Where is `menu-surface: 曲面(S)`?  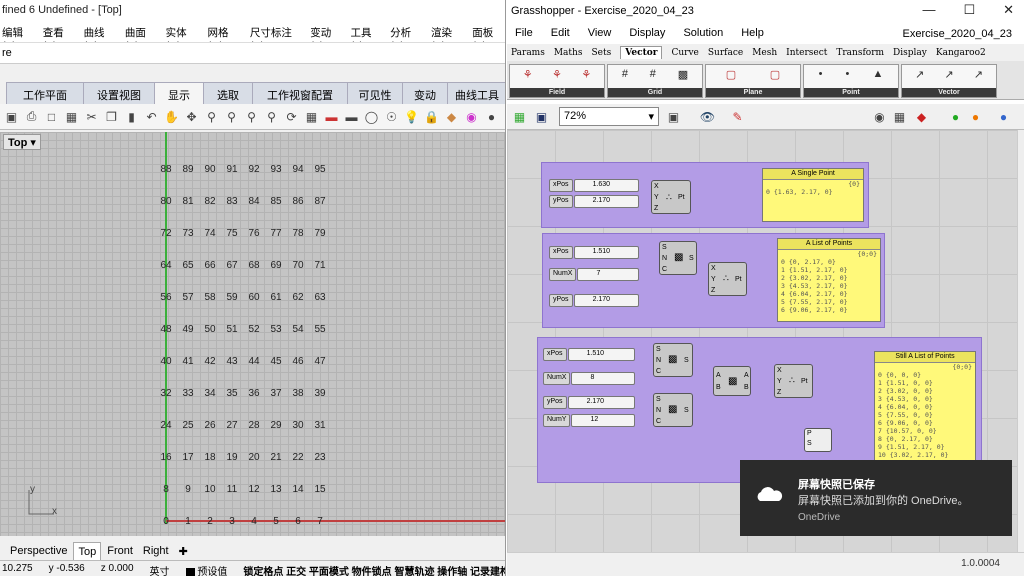 menu-surface: 曲面(S) is located at coordinates (141, 38).